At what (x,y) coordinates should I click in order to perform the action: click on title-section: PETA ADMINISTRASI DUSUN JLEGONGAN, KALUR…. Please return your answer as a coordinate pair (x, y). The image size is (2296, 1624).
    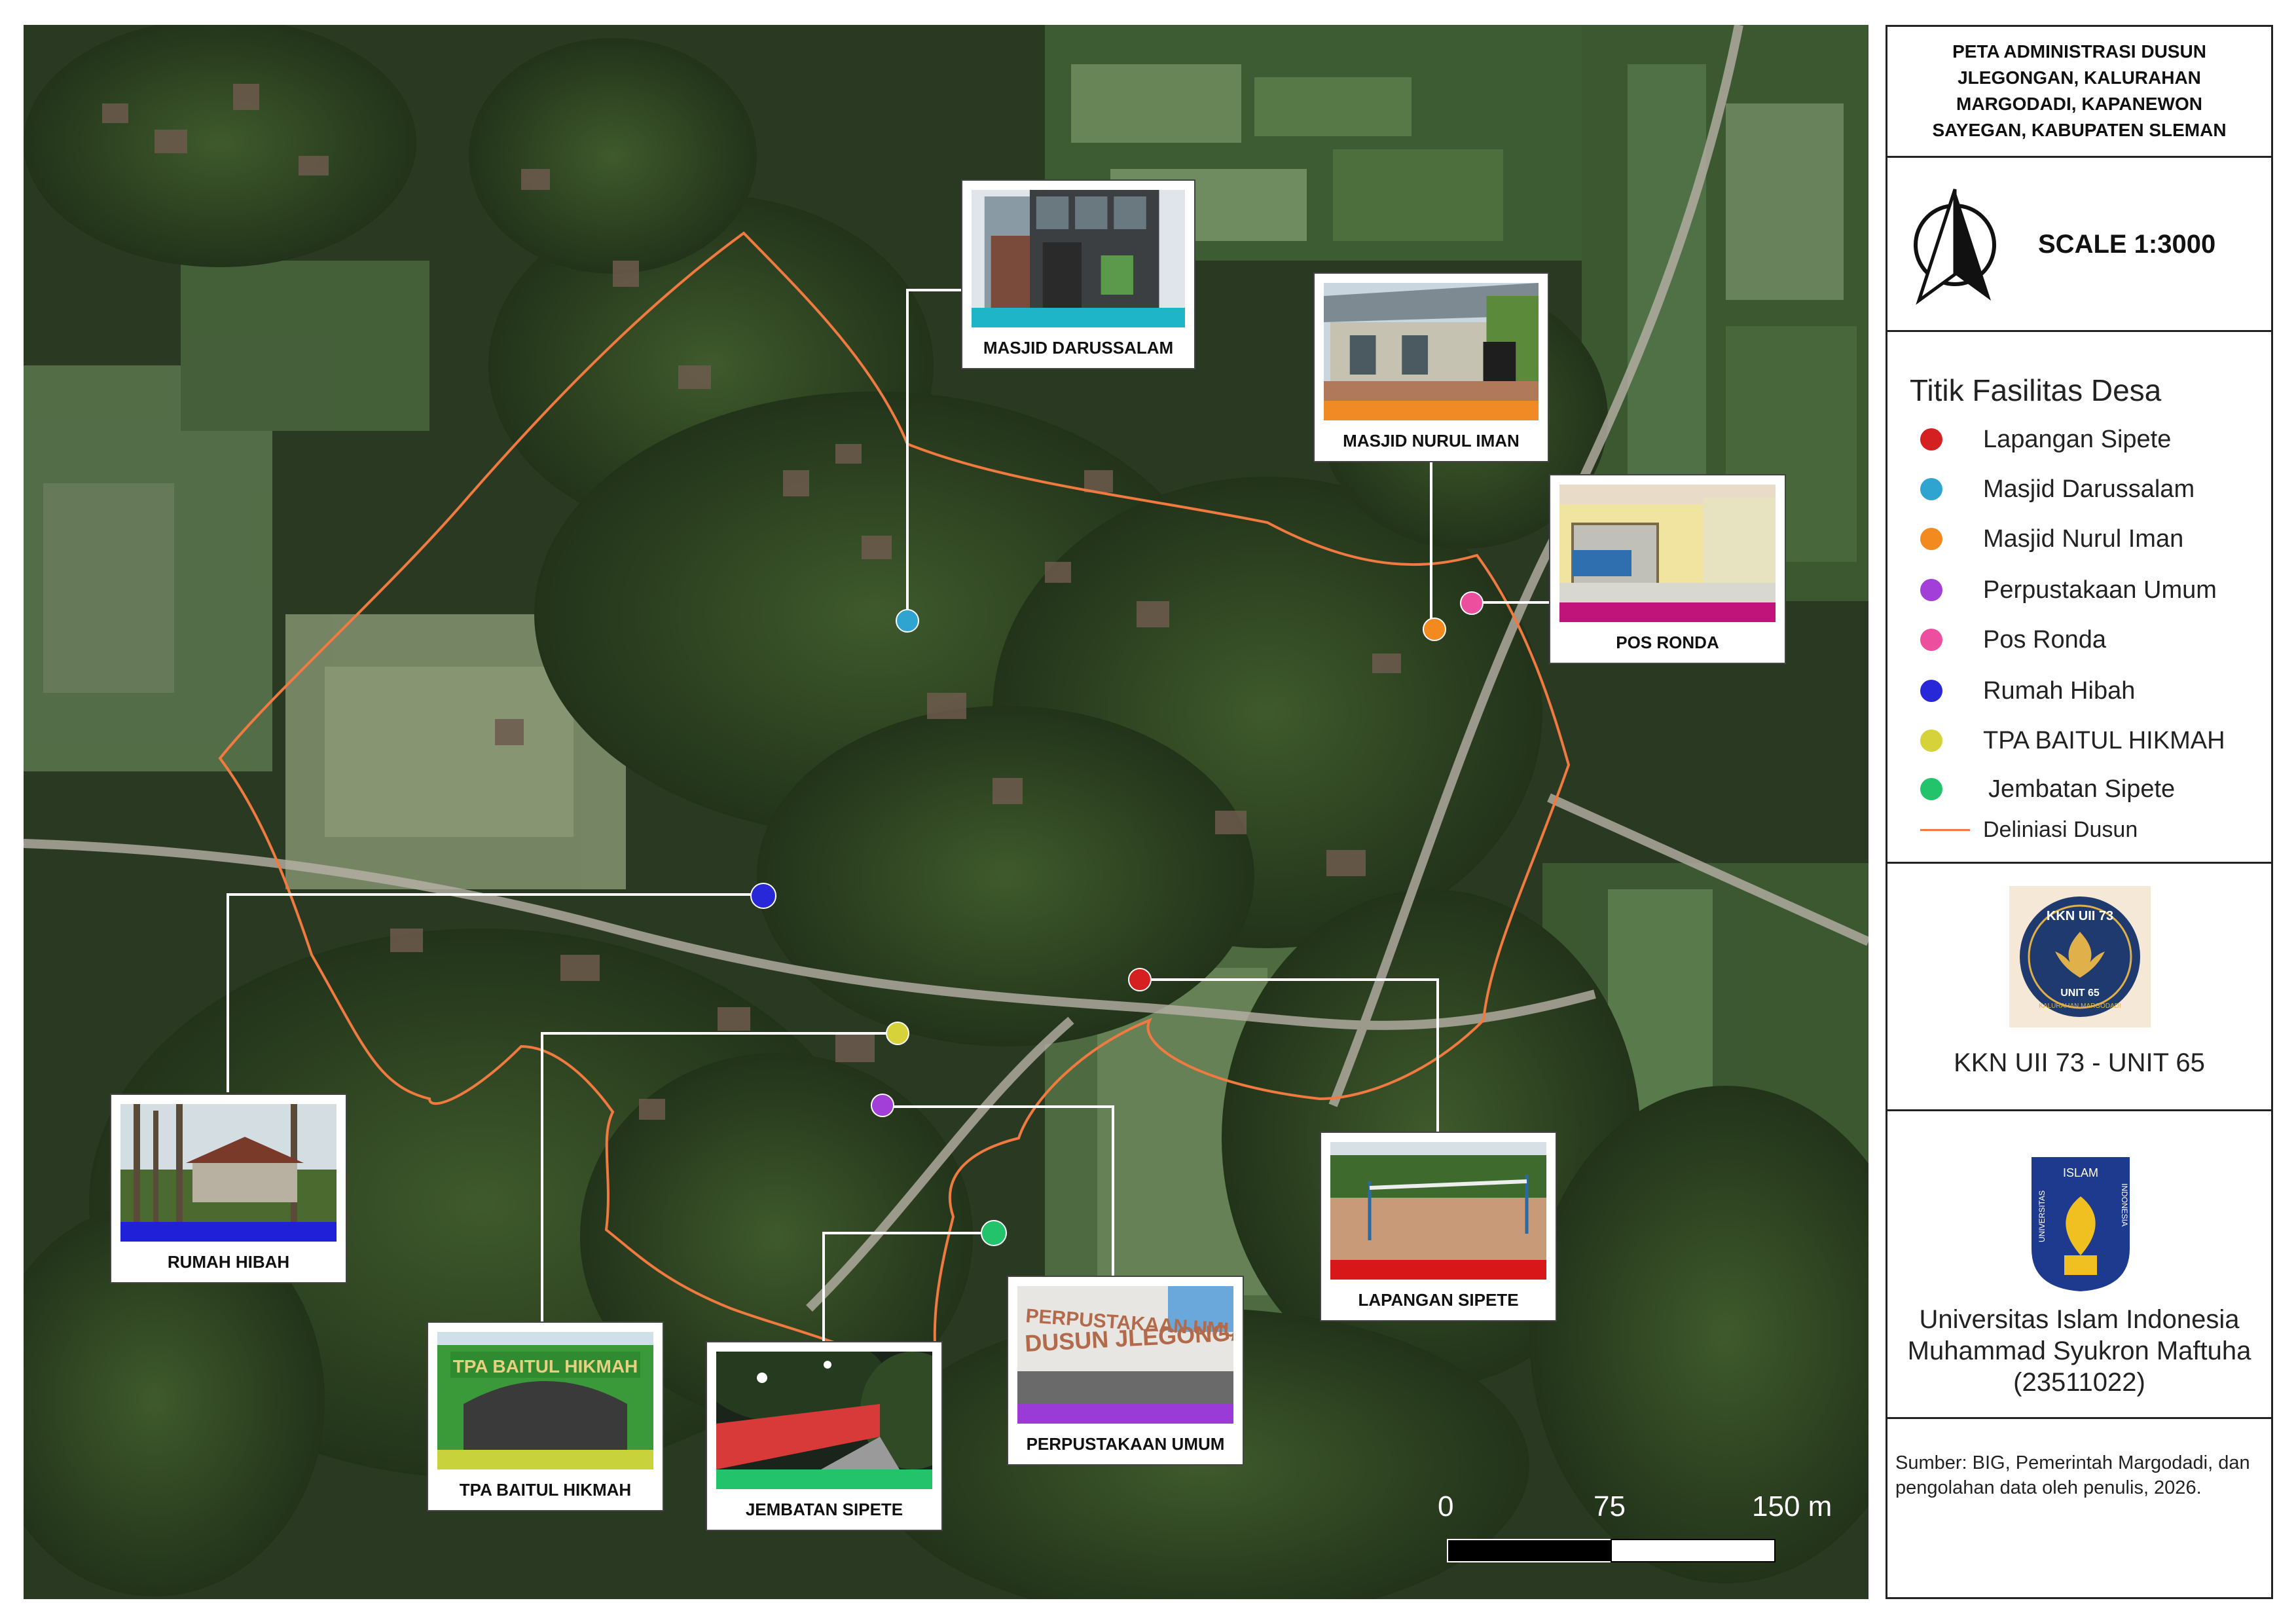
    Looking at the image, I should click on (2079, 92).